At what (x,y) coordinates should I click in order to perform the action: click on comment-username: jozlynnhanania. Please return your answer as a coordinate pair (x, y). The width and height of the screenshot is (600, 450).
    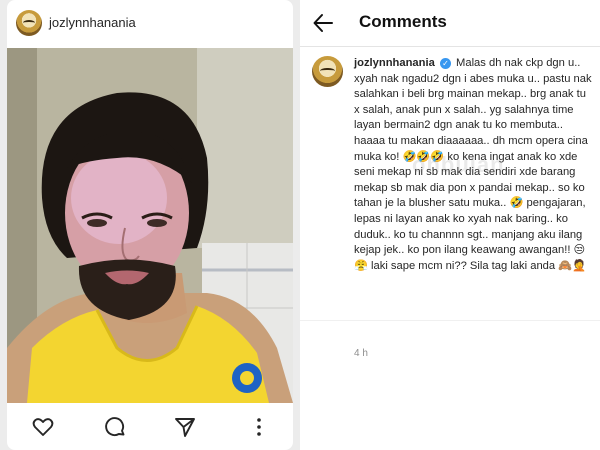
    Looking at the image, I should click on (394, 63).